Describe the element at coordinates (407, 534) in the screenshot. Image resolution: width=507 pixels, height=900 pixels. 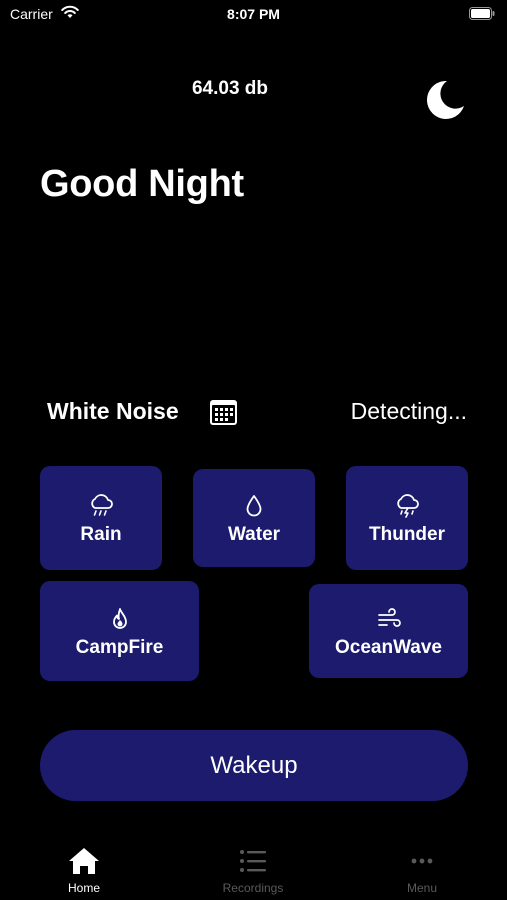
I see `thunder-label: Thunder` at that location.